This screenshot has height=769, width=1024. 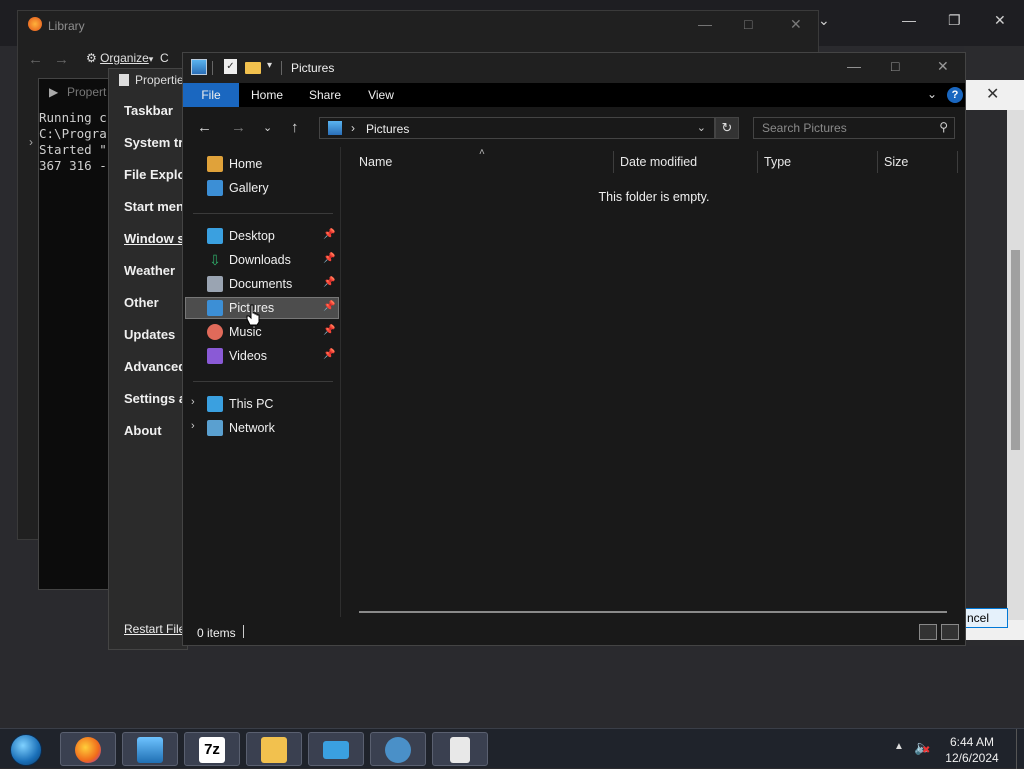 What do you see at coordinates (253, 68) in the screenshot?
I see `new-folder-icon` at bounding box center [253, 68].